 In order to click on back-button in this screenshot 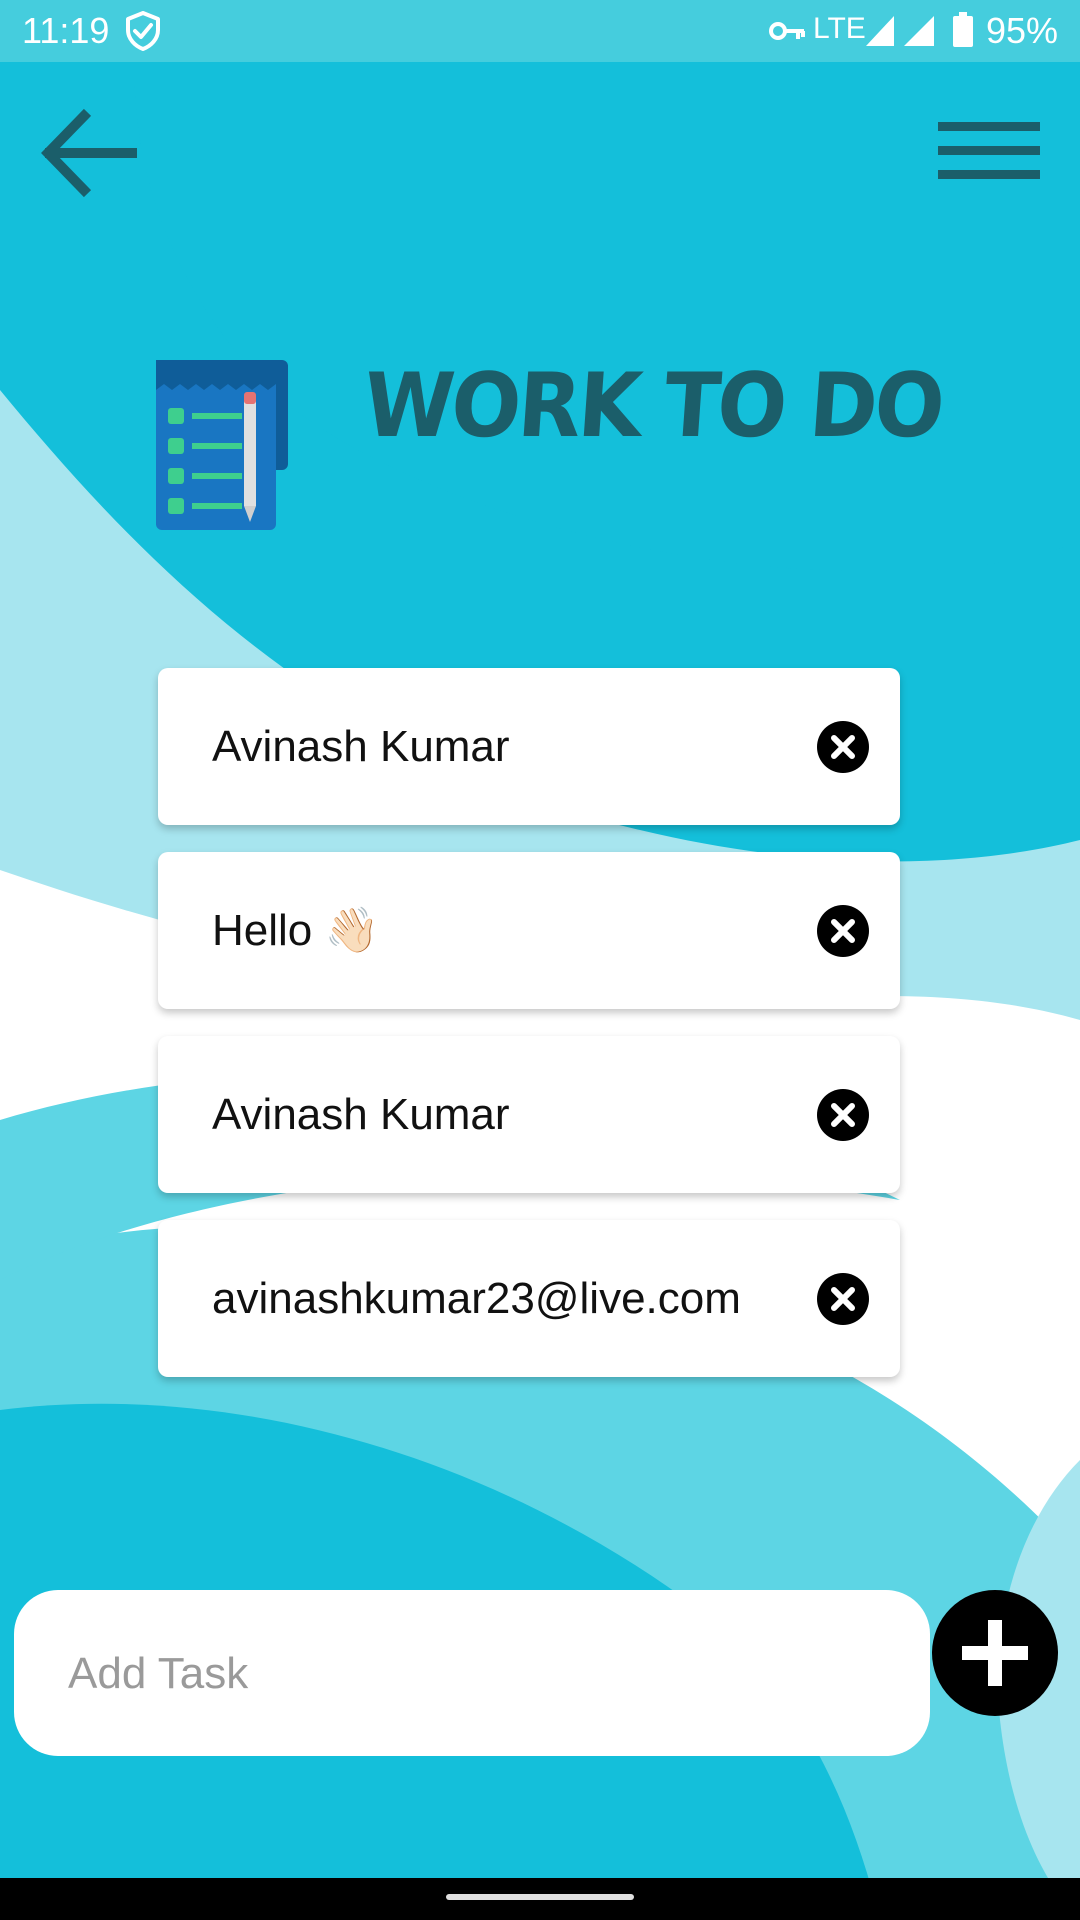, I will do `click(89, 153)`.